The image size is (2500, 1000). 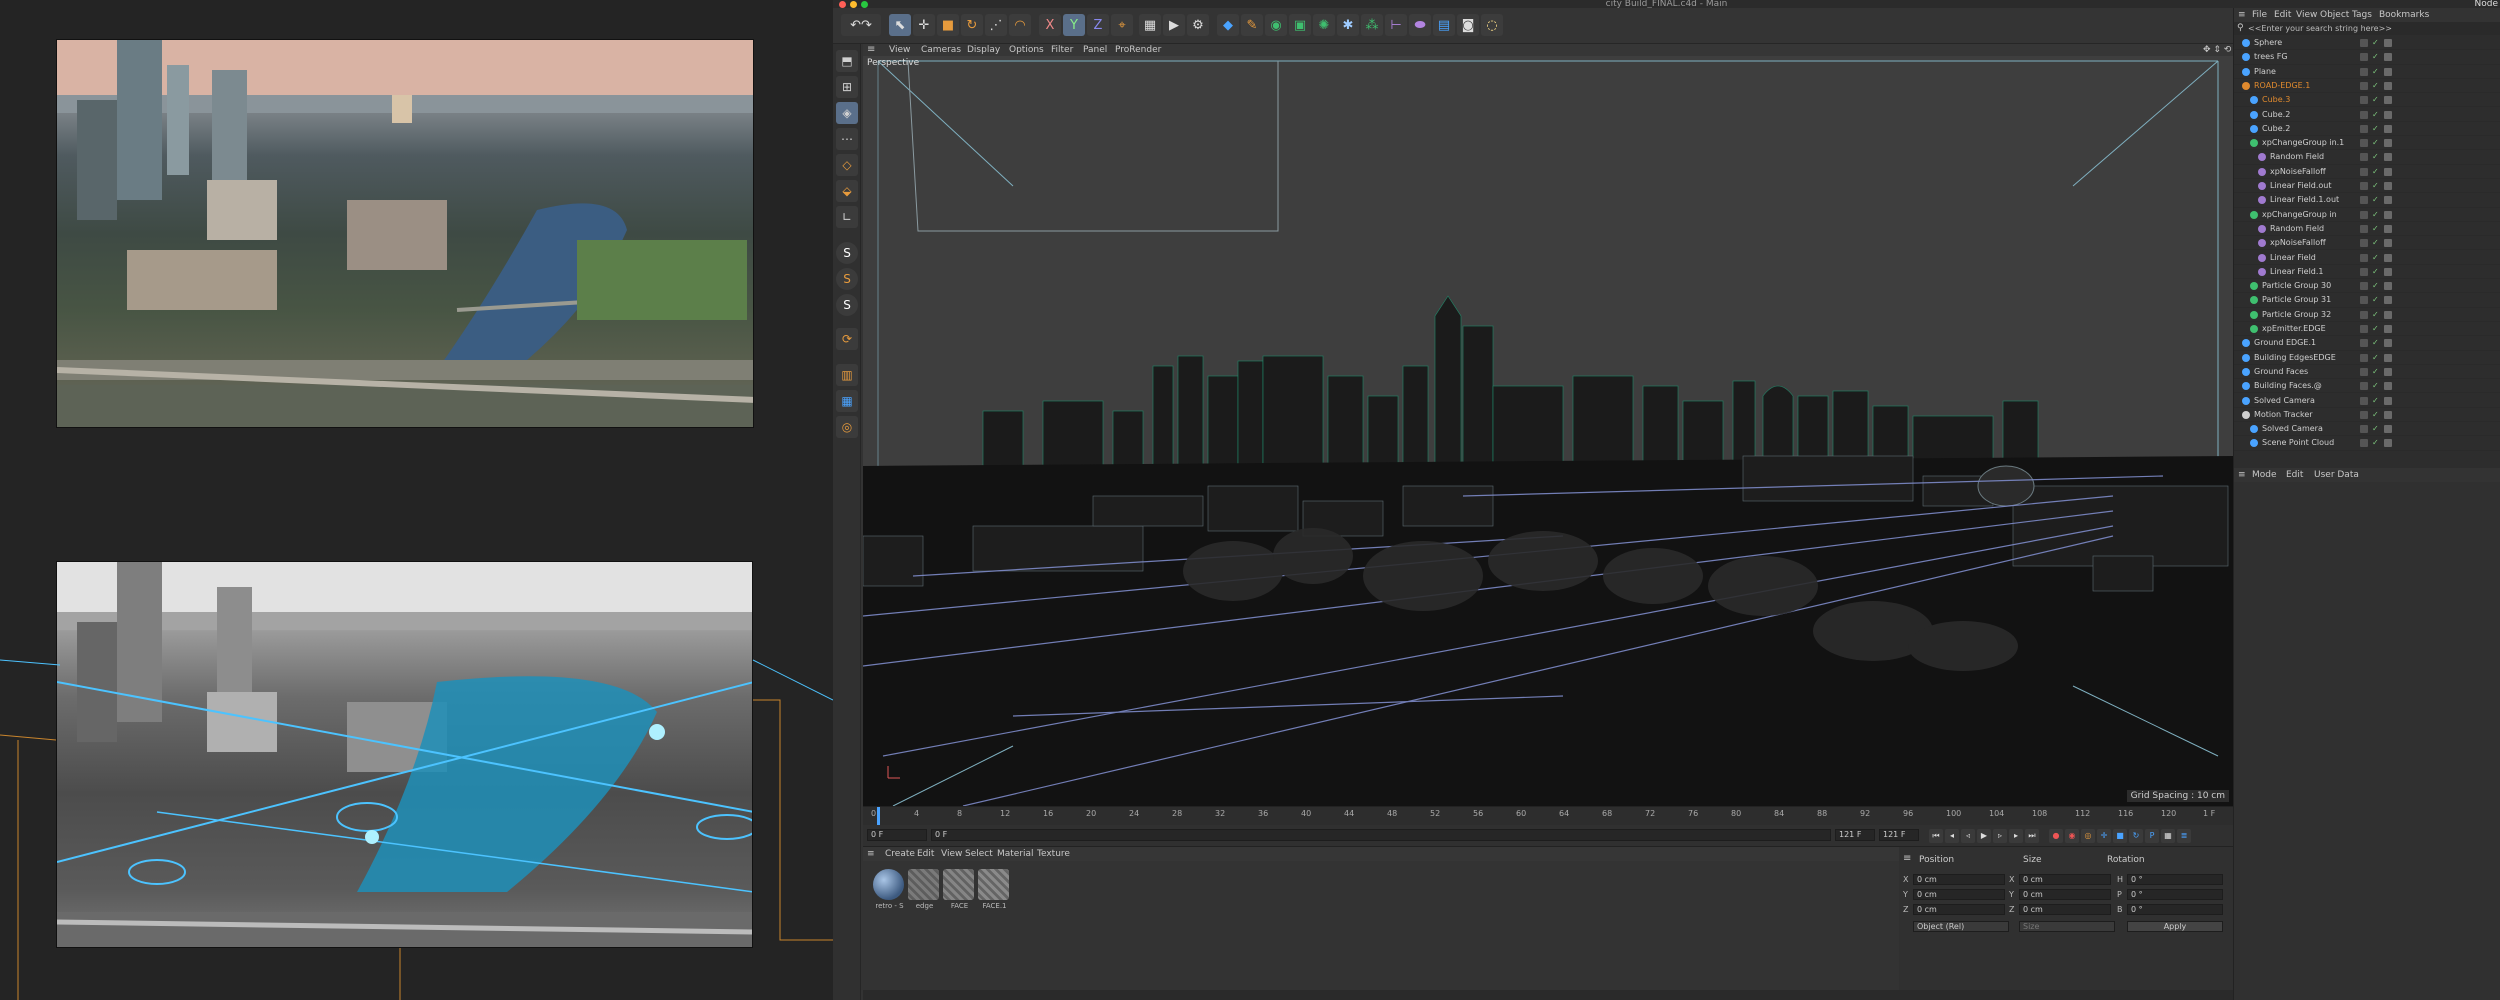 What do you see at coordinates (1098, 25) in the screenshot?
I see `z-axis-lock: Z` at bounding box center [1098, 25].